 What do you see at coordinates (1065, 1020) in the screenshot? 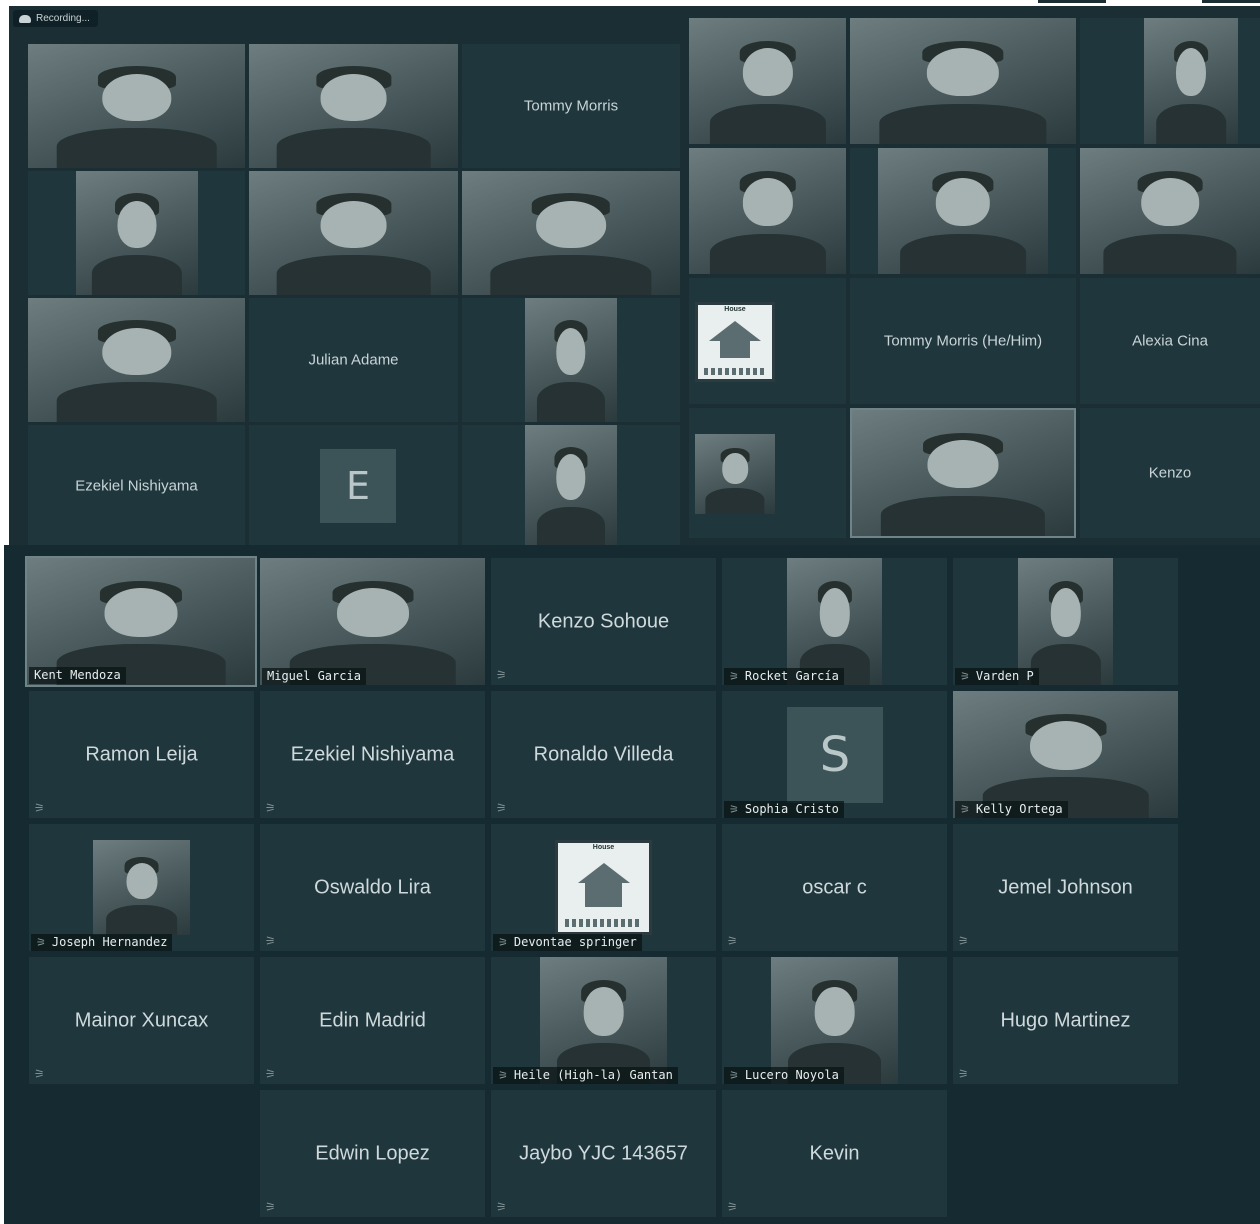
I see `participant-tile: Hugo Martinez ⚞` at bounding box center [1065, 1020].